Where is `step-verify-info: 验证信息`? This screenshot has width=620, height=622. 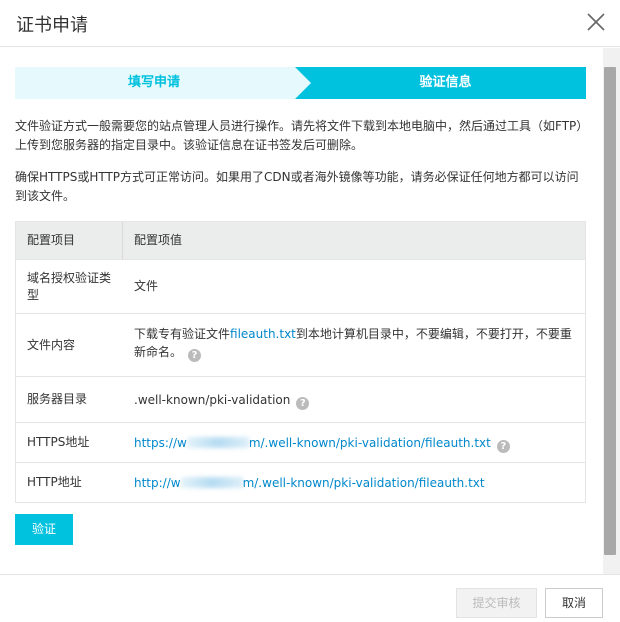
step-verify-info: 验证信息 is located at coordinates (445, 82).